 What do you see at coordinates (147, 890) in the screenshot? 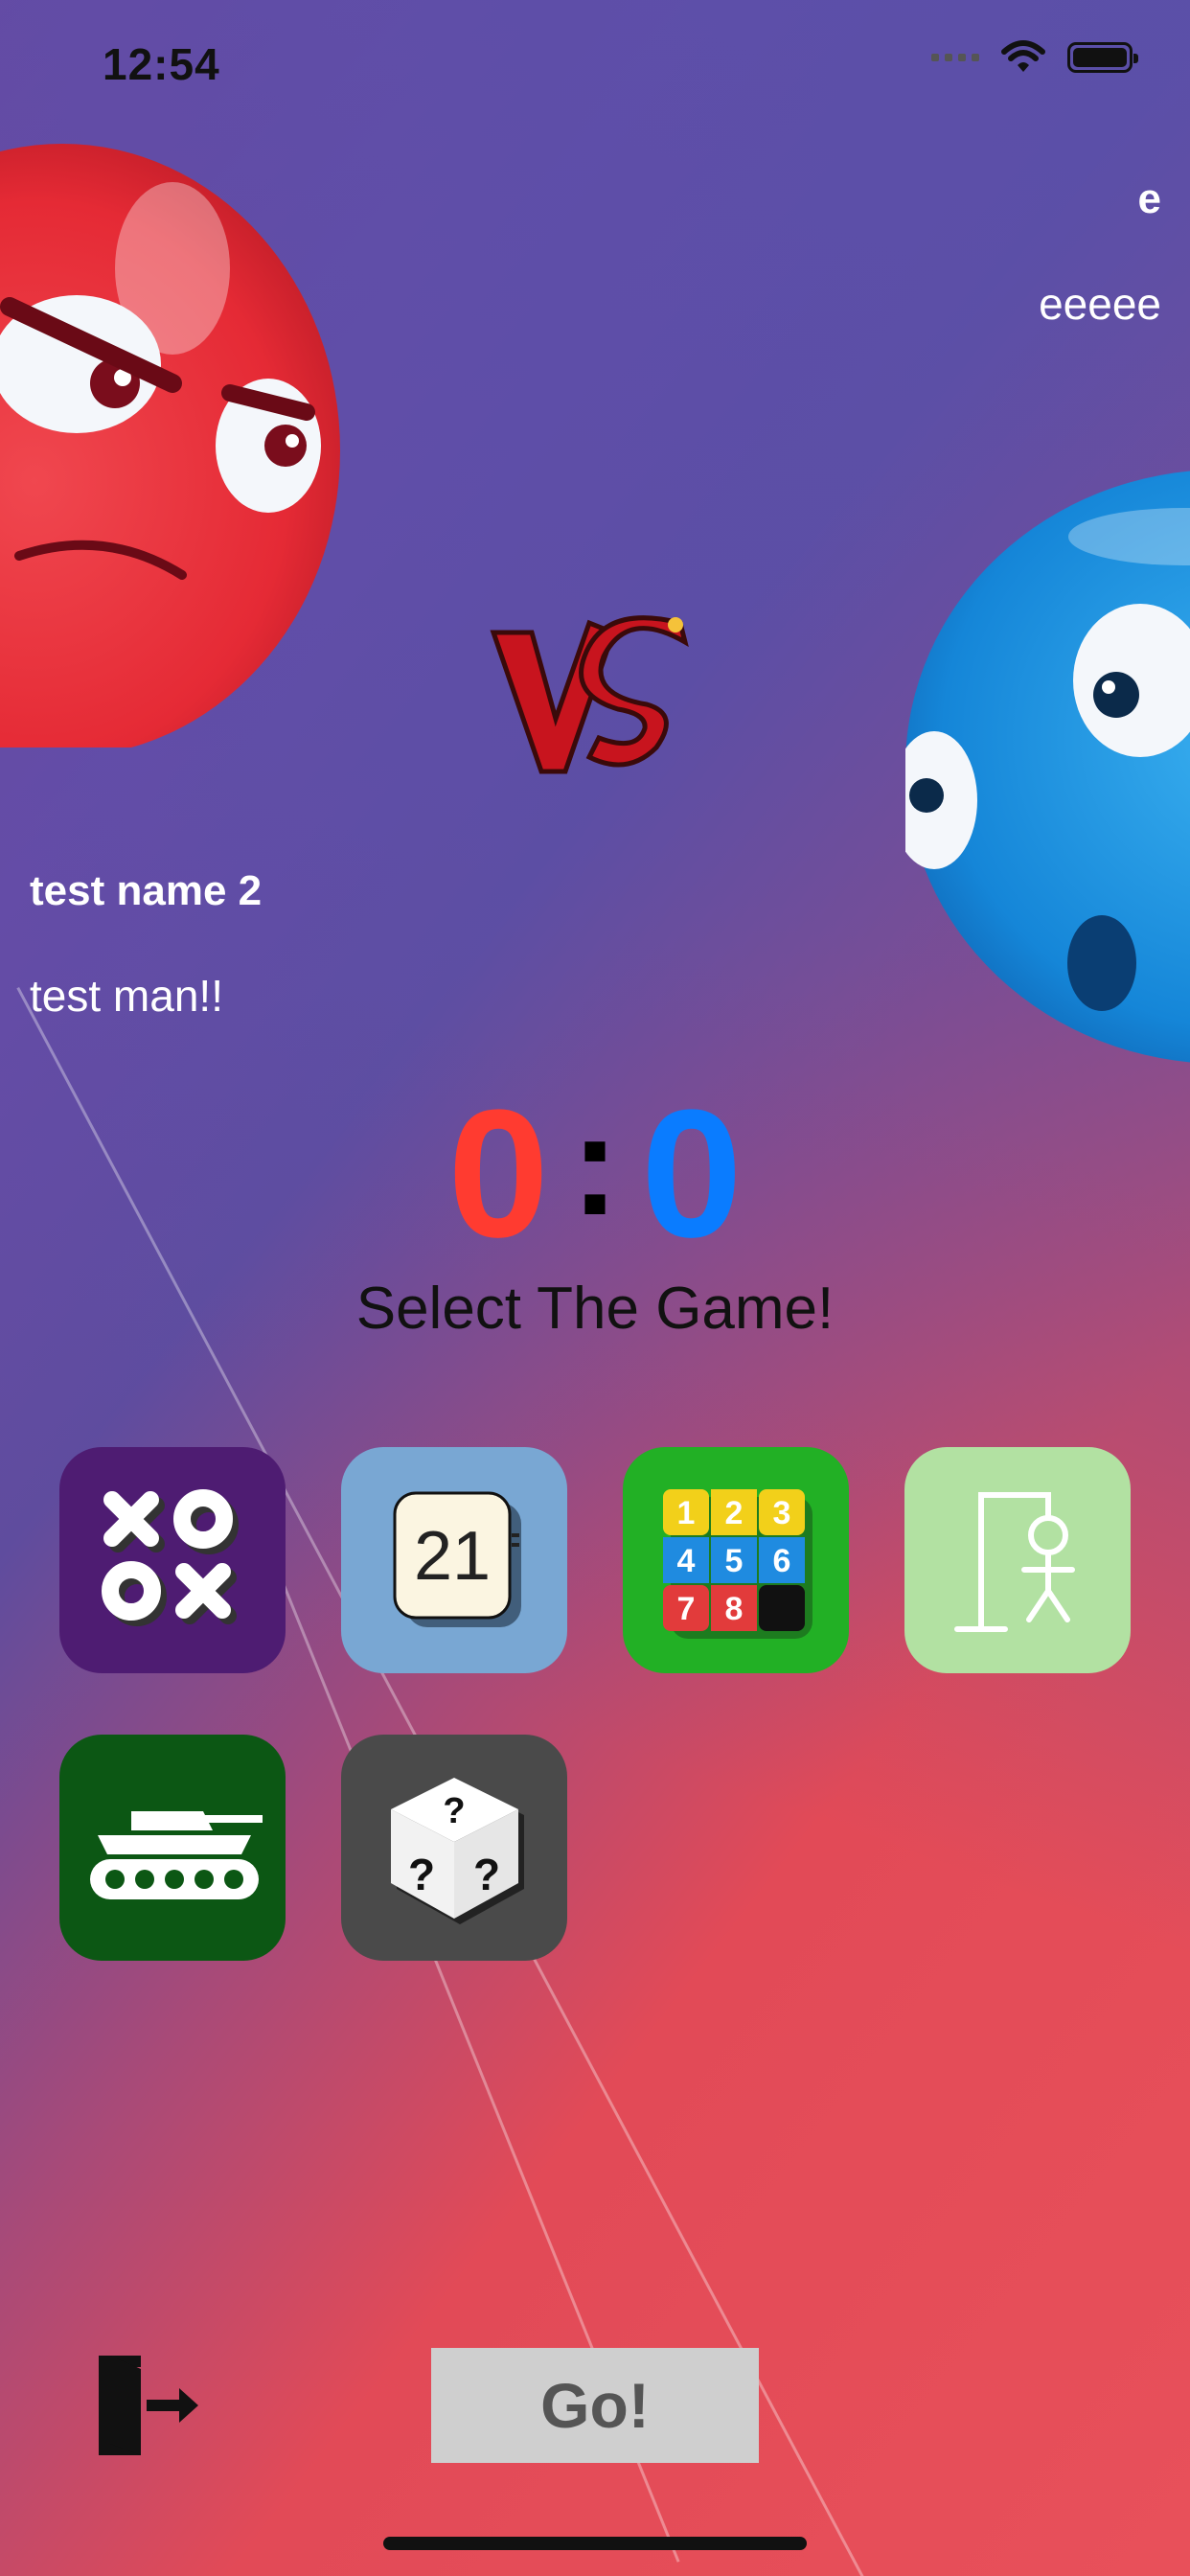
I see `player-name: test name 2` at bounding box center [147, 890].